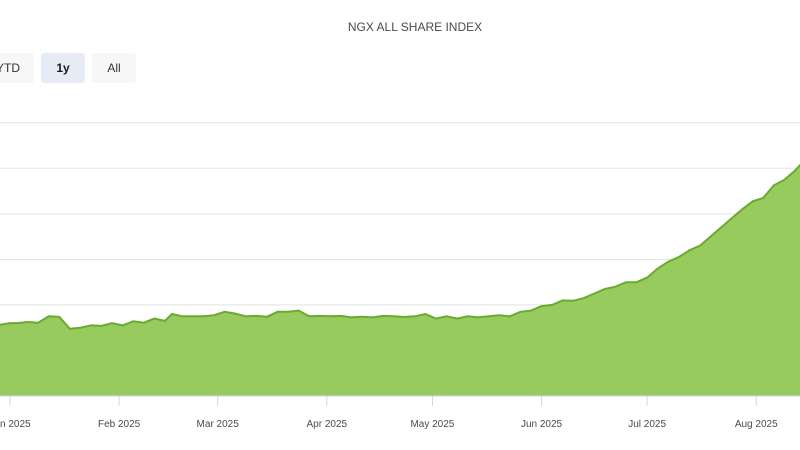  I want to click on x-tick-label: Feb 2025, so click(119, 424).